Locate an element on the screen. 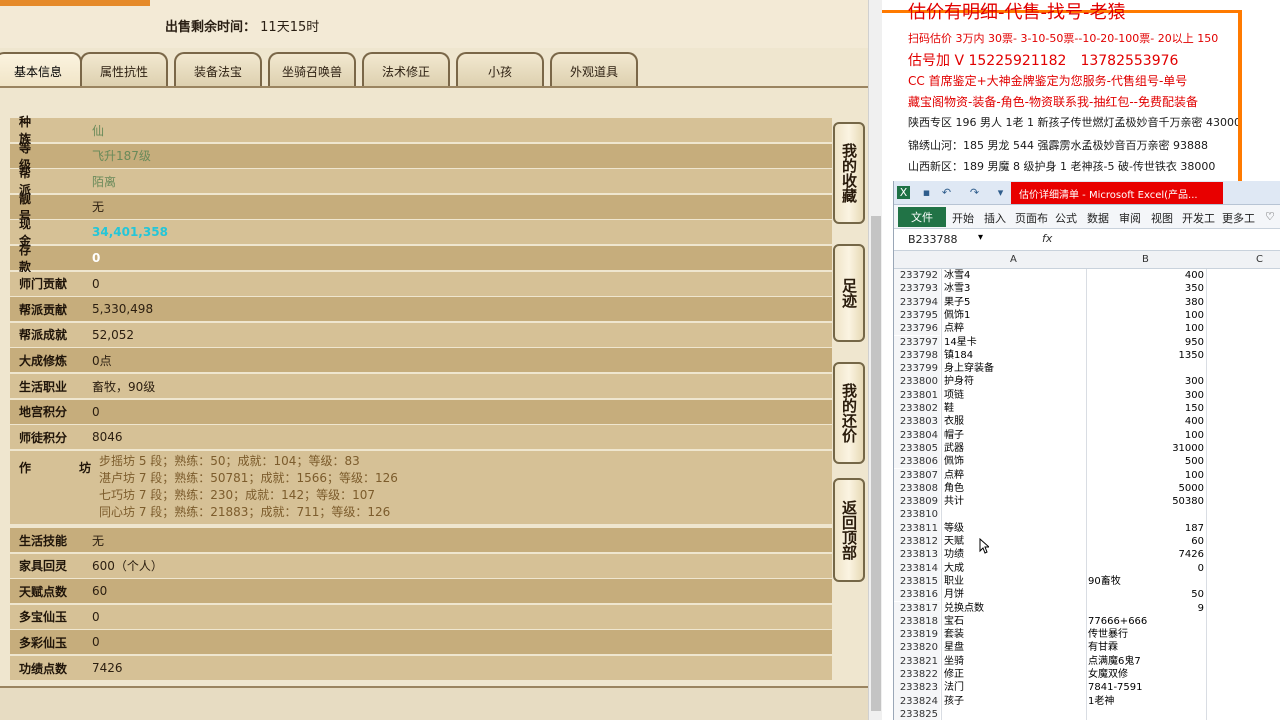  row-number: 233819 is located at coordinates (917, 635).